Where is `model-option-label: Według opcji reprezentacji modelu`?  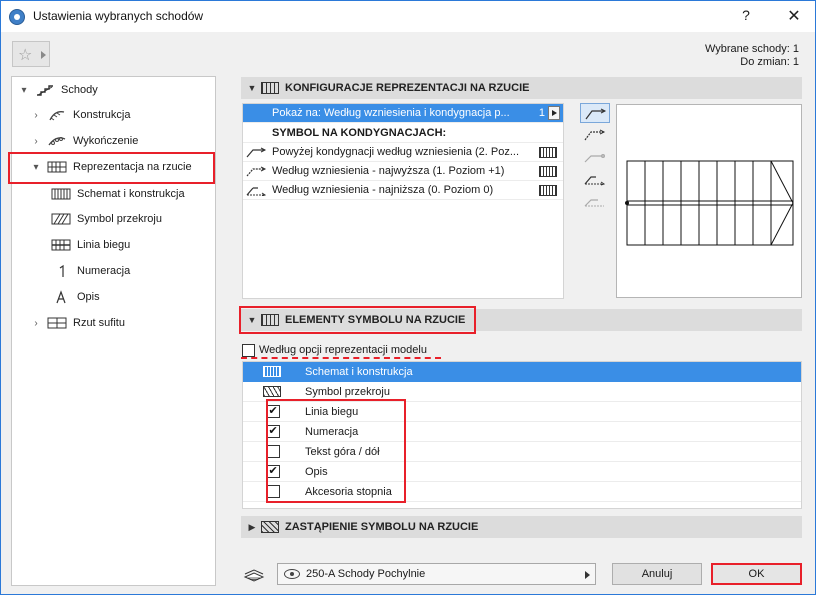 model-option-label: Według opcji reprezentacji modelu is located at coordinates (343, 350).